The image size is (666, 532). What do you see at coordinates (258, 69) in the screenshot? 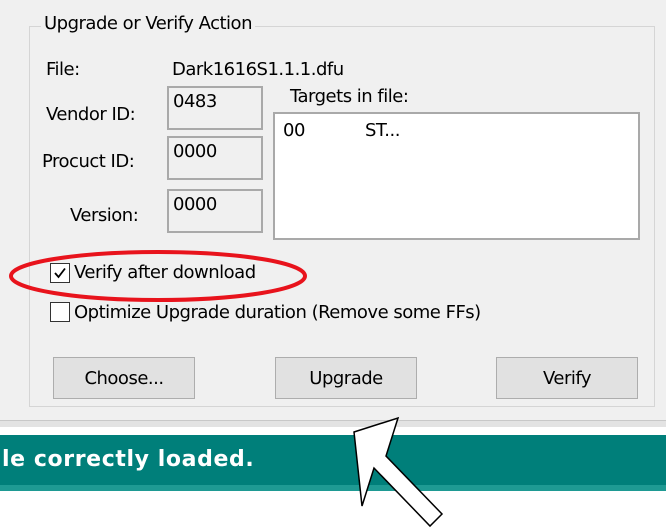
I see `file-name-value: Dark1616S1.1.1.dfu` at bounding box center [258, 69].